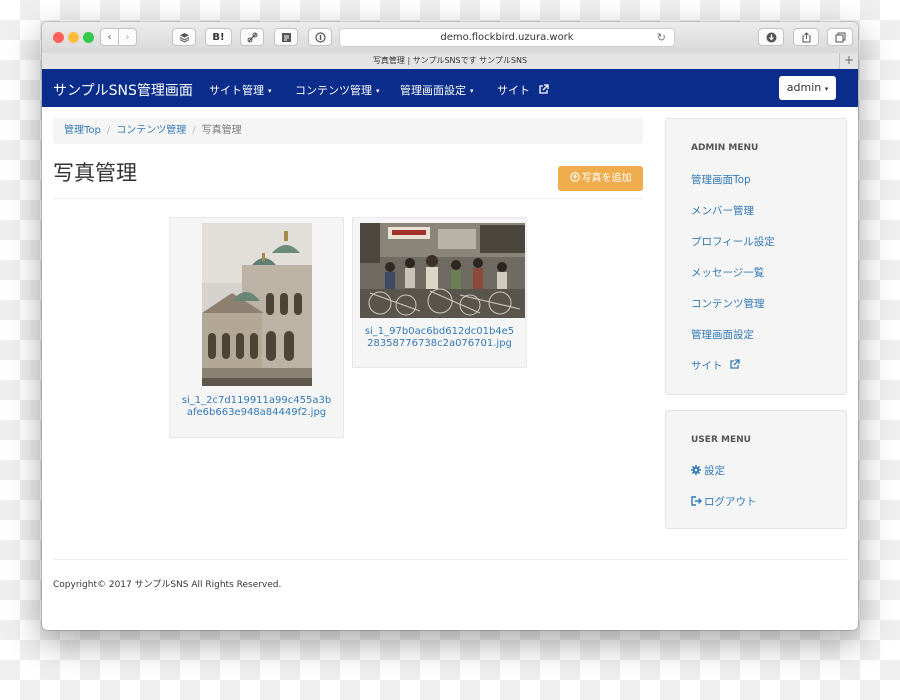  I want to click on upload-circle-icon, so click(574, 177).